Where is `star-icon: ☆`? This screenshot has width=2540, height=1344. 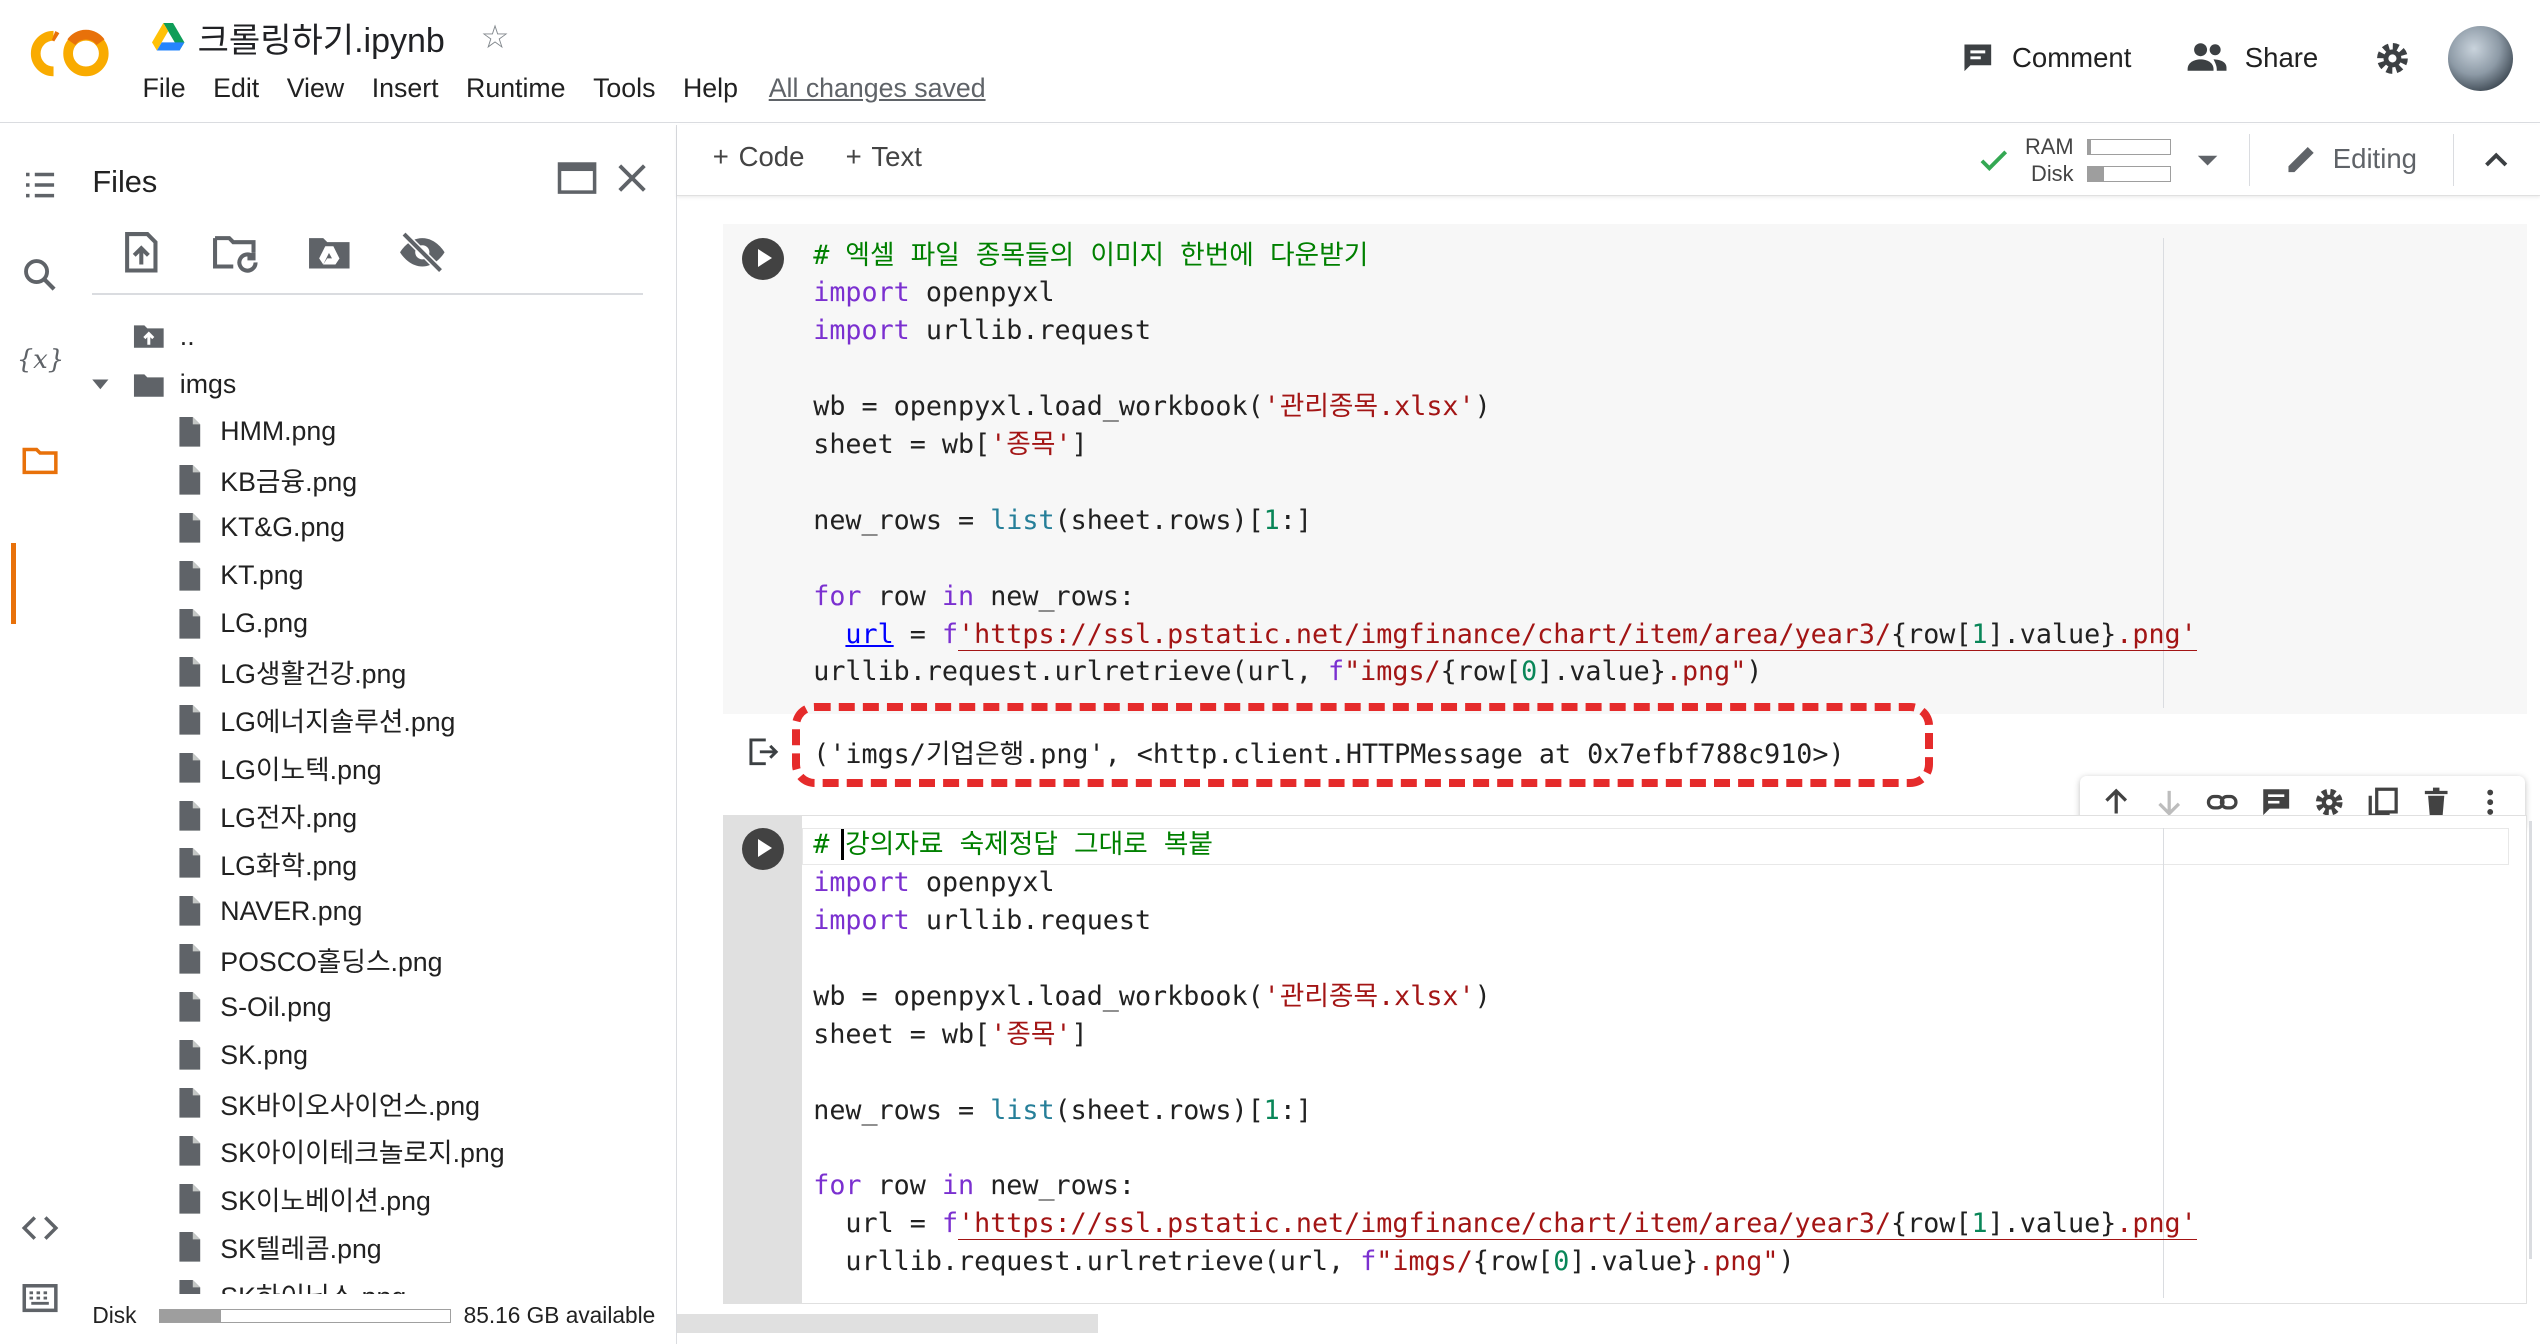 star-icon: ☆ is located at coordinates (494, 37).